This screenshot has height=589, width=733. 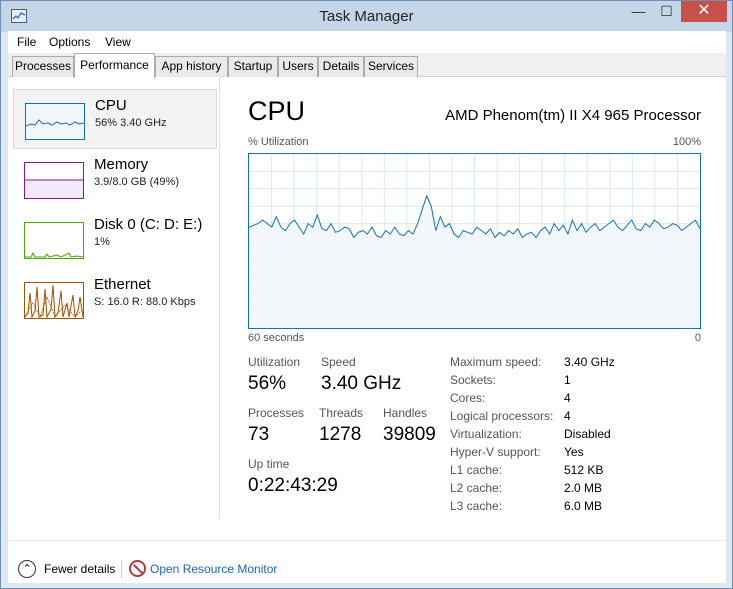 What do you see at coordinates (338, 362) in the screenshot?
I see `speed-label: Speed` at bounding box center [338, 362].